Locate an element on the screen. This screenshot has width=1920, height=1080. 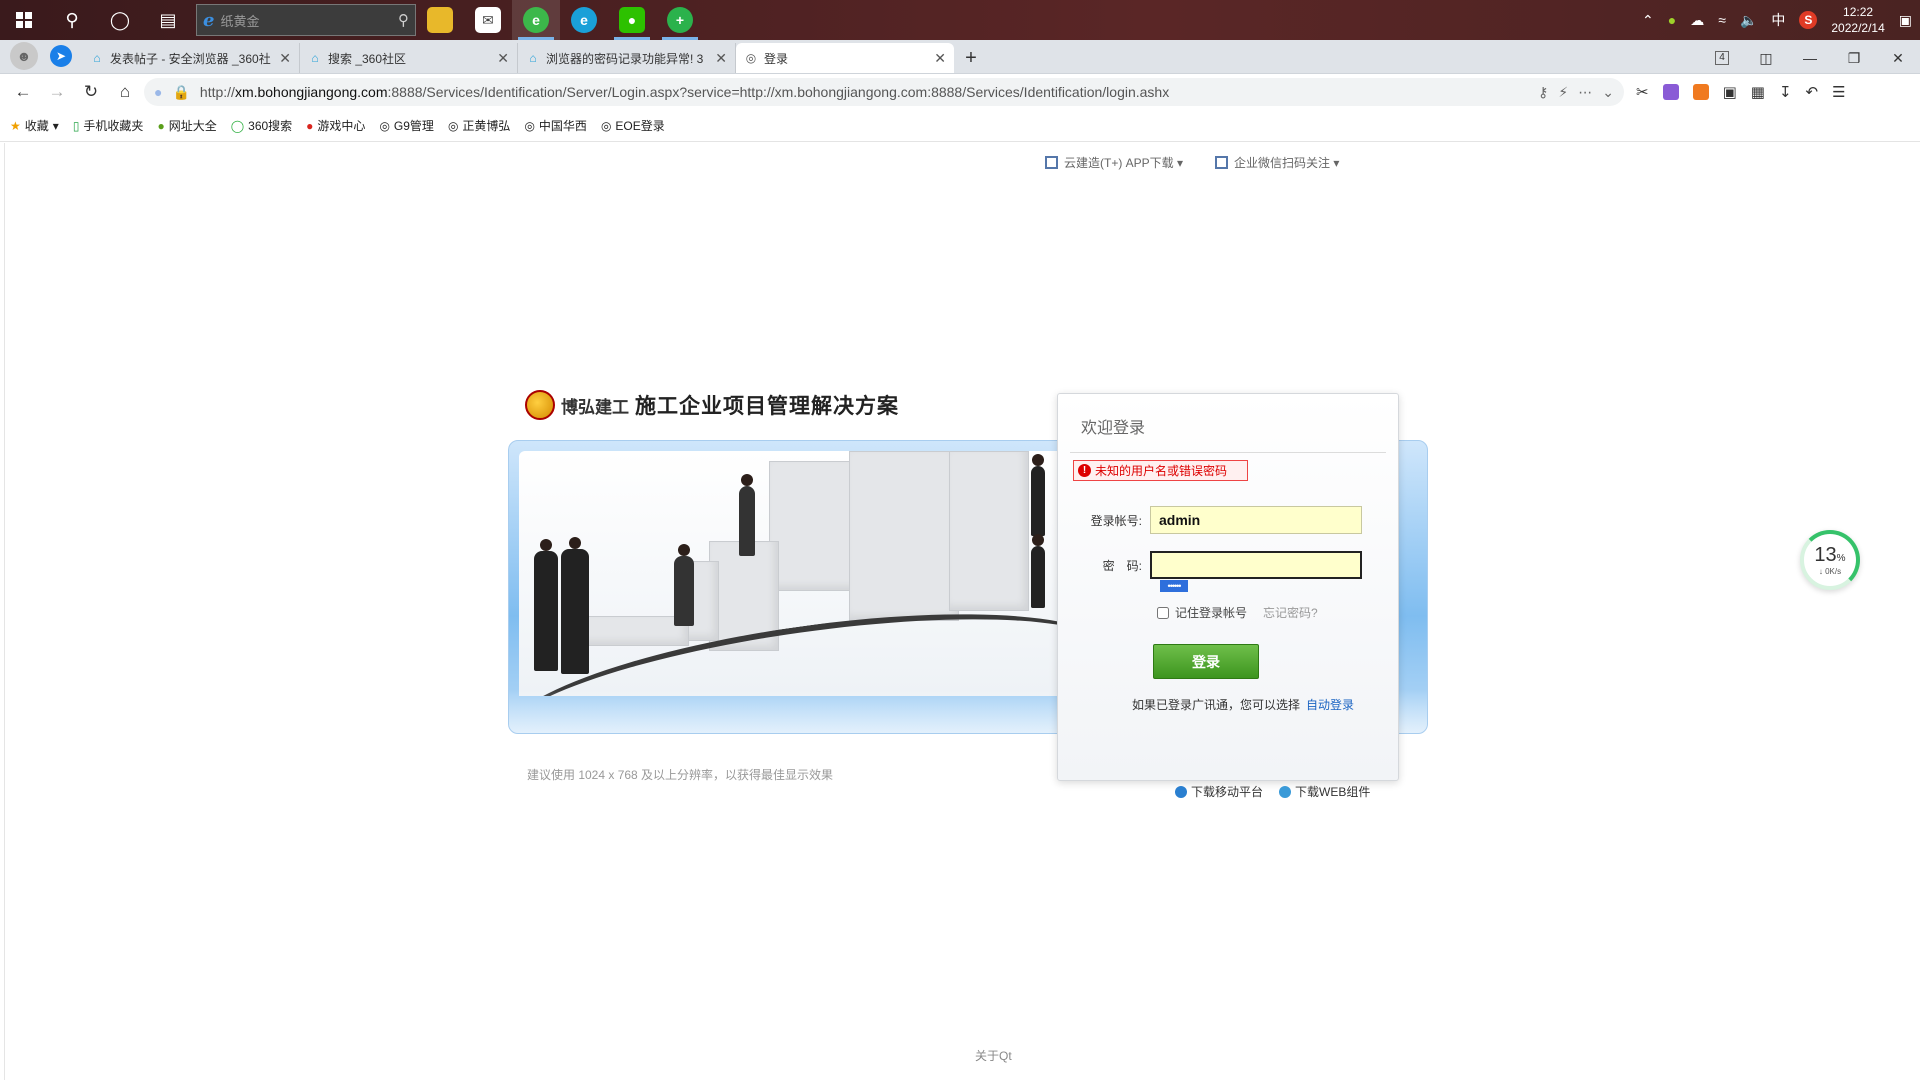
bookmark-huaxi: ◎ 中国华西 is located at coordinates (555, 125).